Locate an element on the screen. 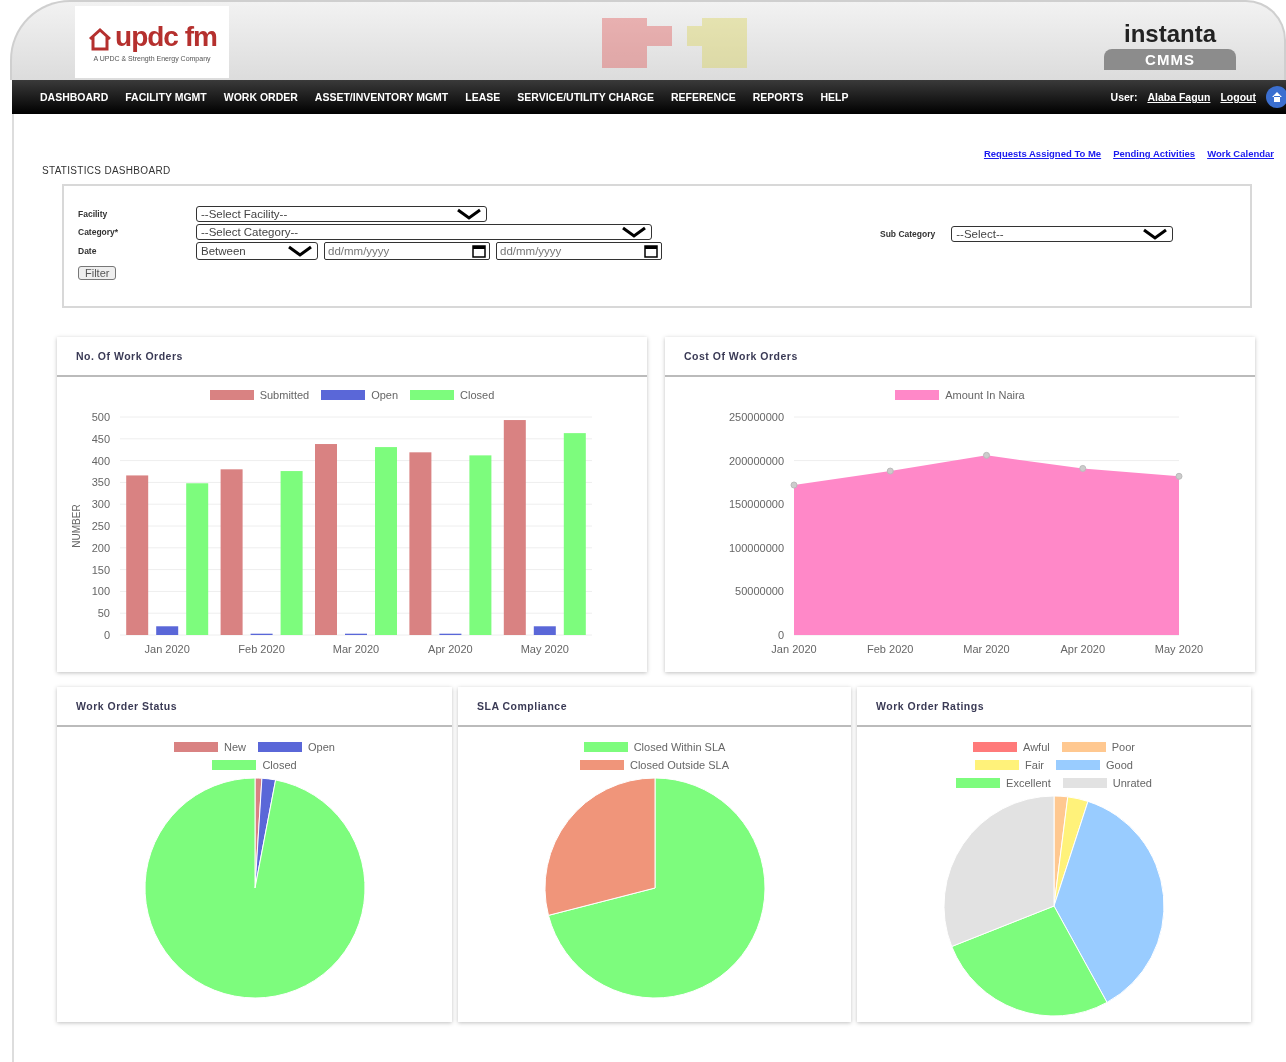  sub-category-dropdown: --Select-- is located at coordinates (1062, 234).